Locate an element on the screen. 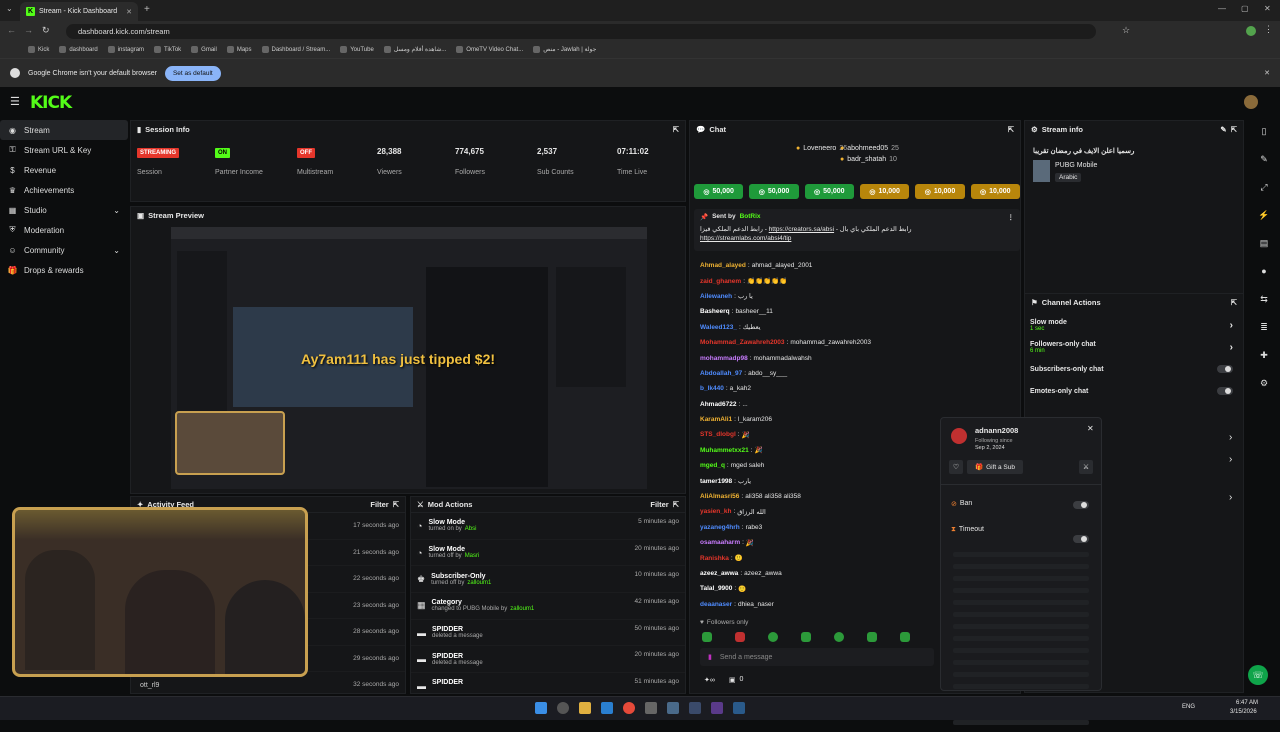 The image size is (1280, 732). chat-message: azeez_awwa is located at coordinates (820, 573).